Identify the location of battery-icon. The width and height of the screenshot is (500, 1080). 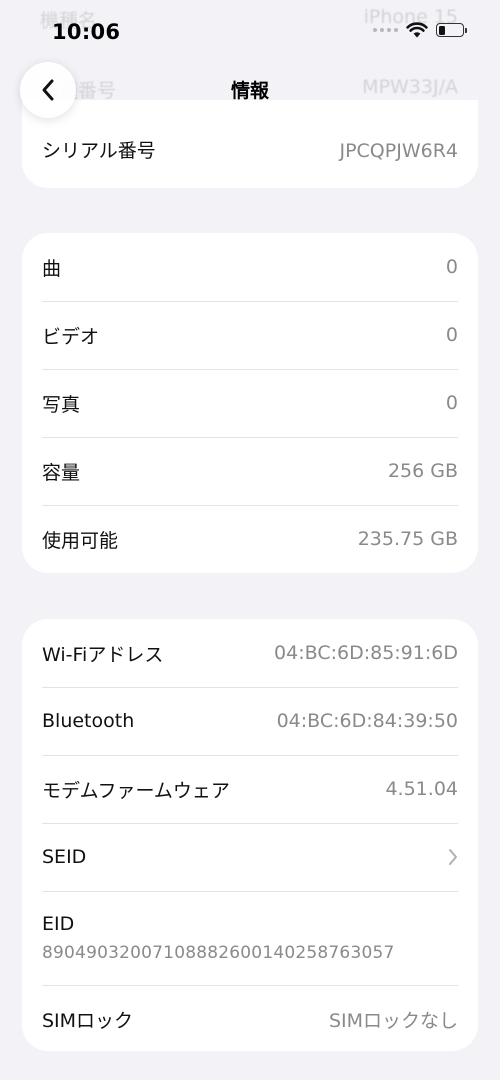
(451, 30).